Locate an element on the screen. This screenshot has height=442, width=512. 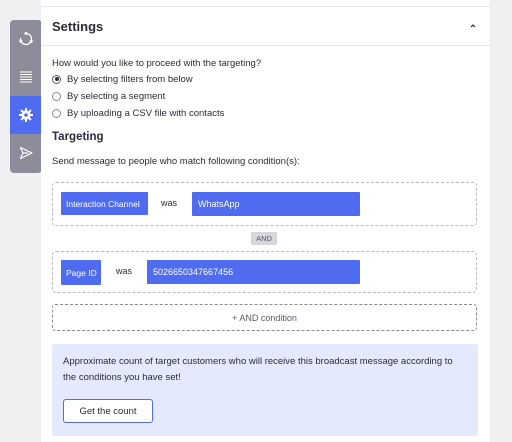
rail-item-list is located at coordinates (26, 77).